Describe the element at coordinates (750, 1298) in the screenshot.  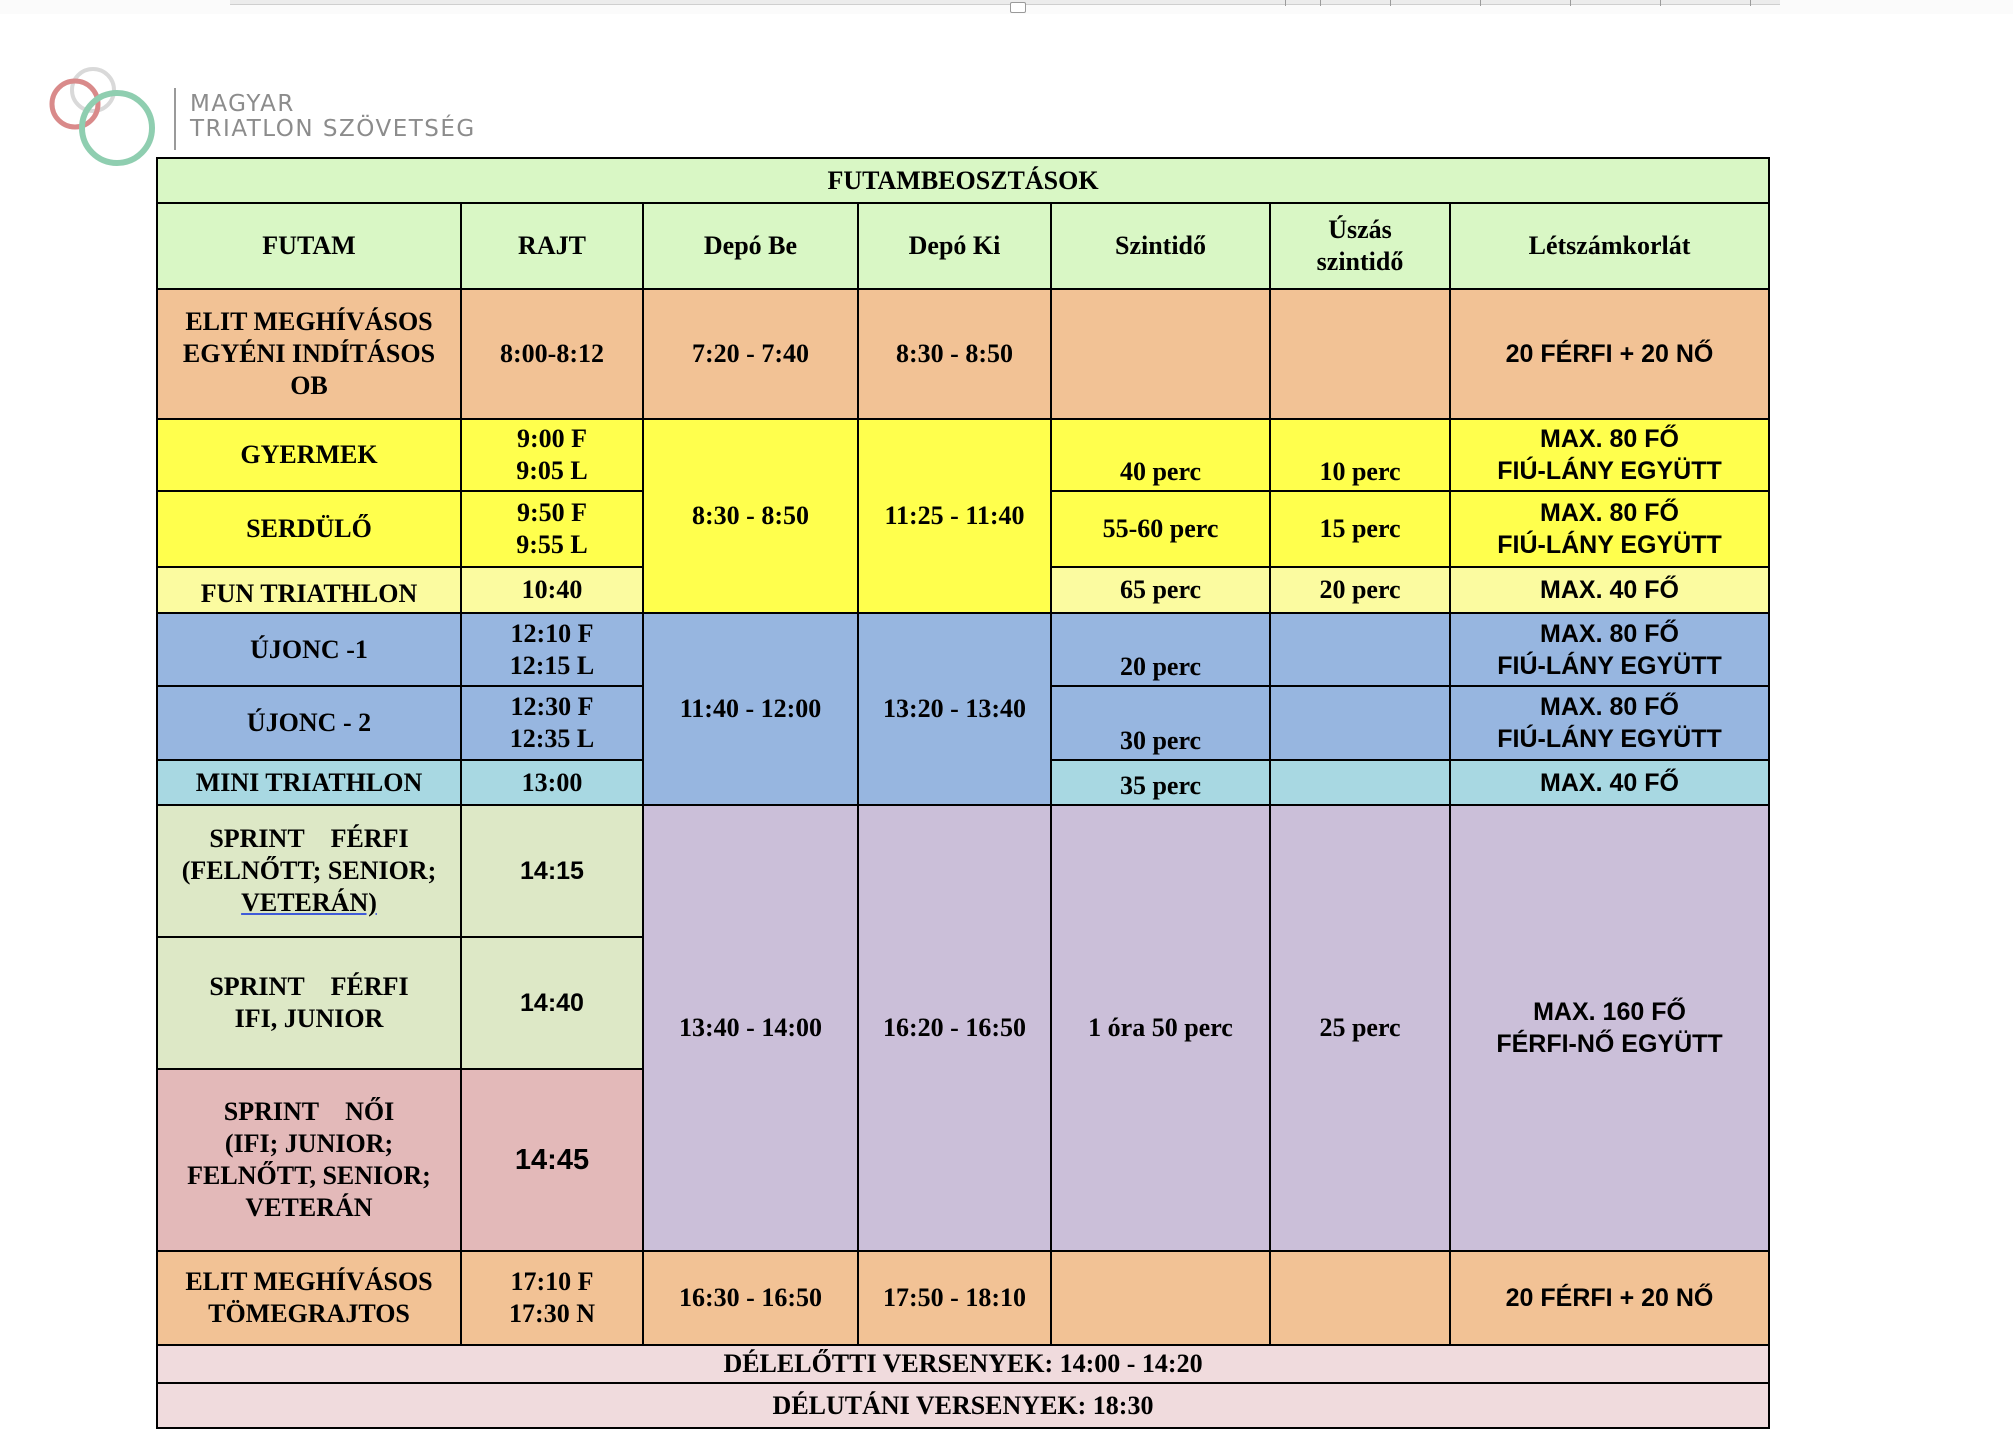
I see `depo-be-elit-tomeg: 16:30 - 16:50` at that location.